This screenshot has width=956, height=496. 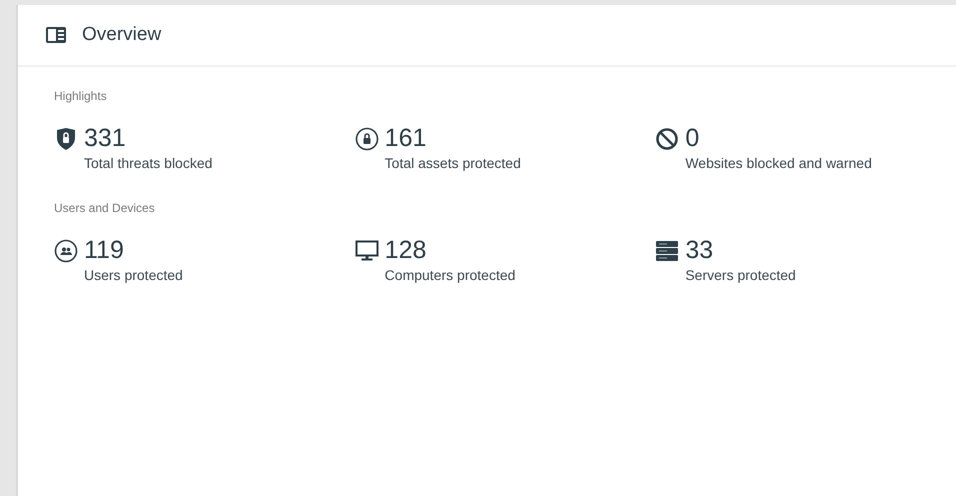 What do you see at coordinates (148, 163) in the screenshot?
I see `stat-label: Total threats blocked` at bounding box center [148, 163].